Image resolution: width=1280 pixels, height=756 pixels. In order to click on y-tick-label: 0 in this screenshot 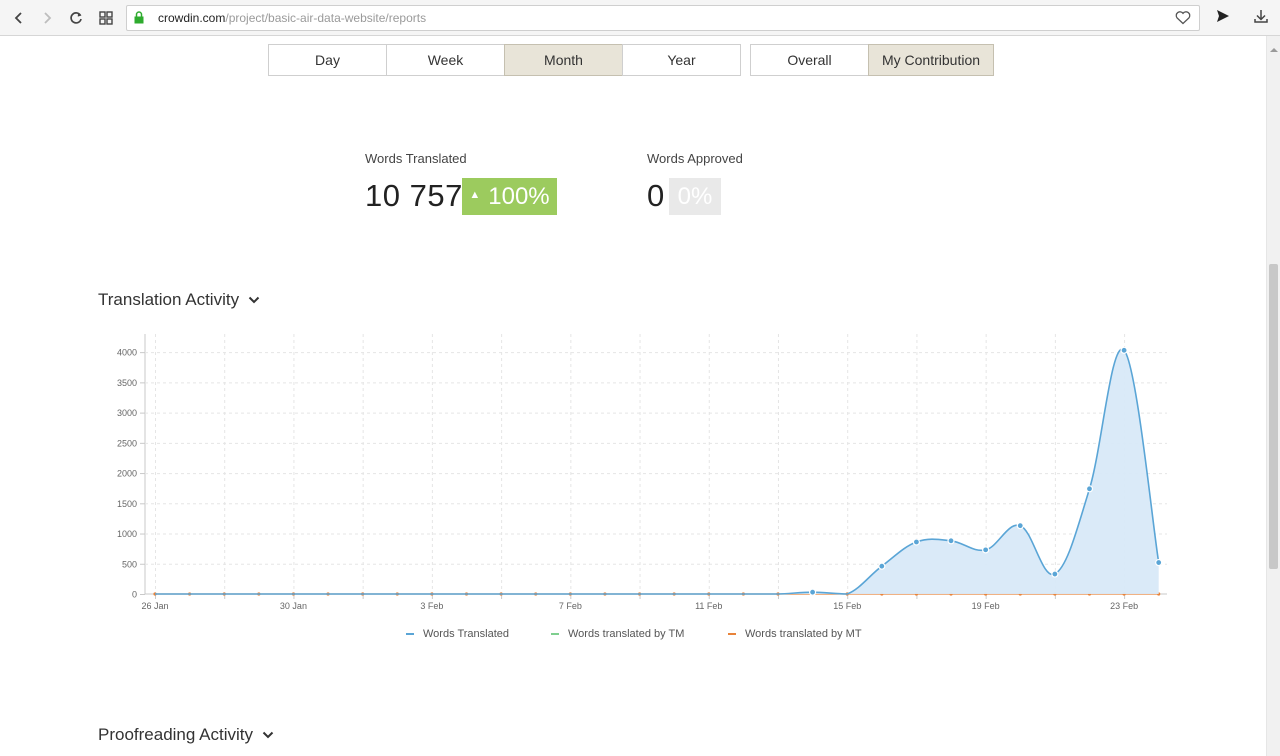, I will do `click(134, 595)`.